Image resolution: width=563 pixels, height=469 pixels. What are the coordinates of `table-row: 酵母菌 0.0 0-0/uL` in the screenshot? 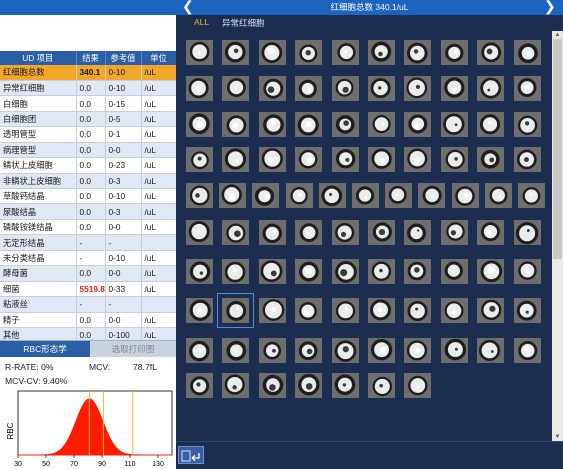 It's located at (88, 273).